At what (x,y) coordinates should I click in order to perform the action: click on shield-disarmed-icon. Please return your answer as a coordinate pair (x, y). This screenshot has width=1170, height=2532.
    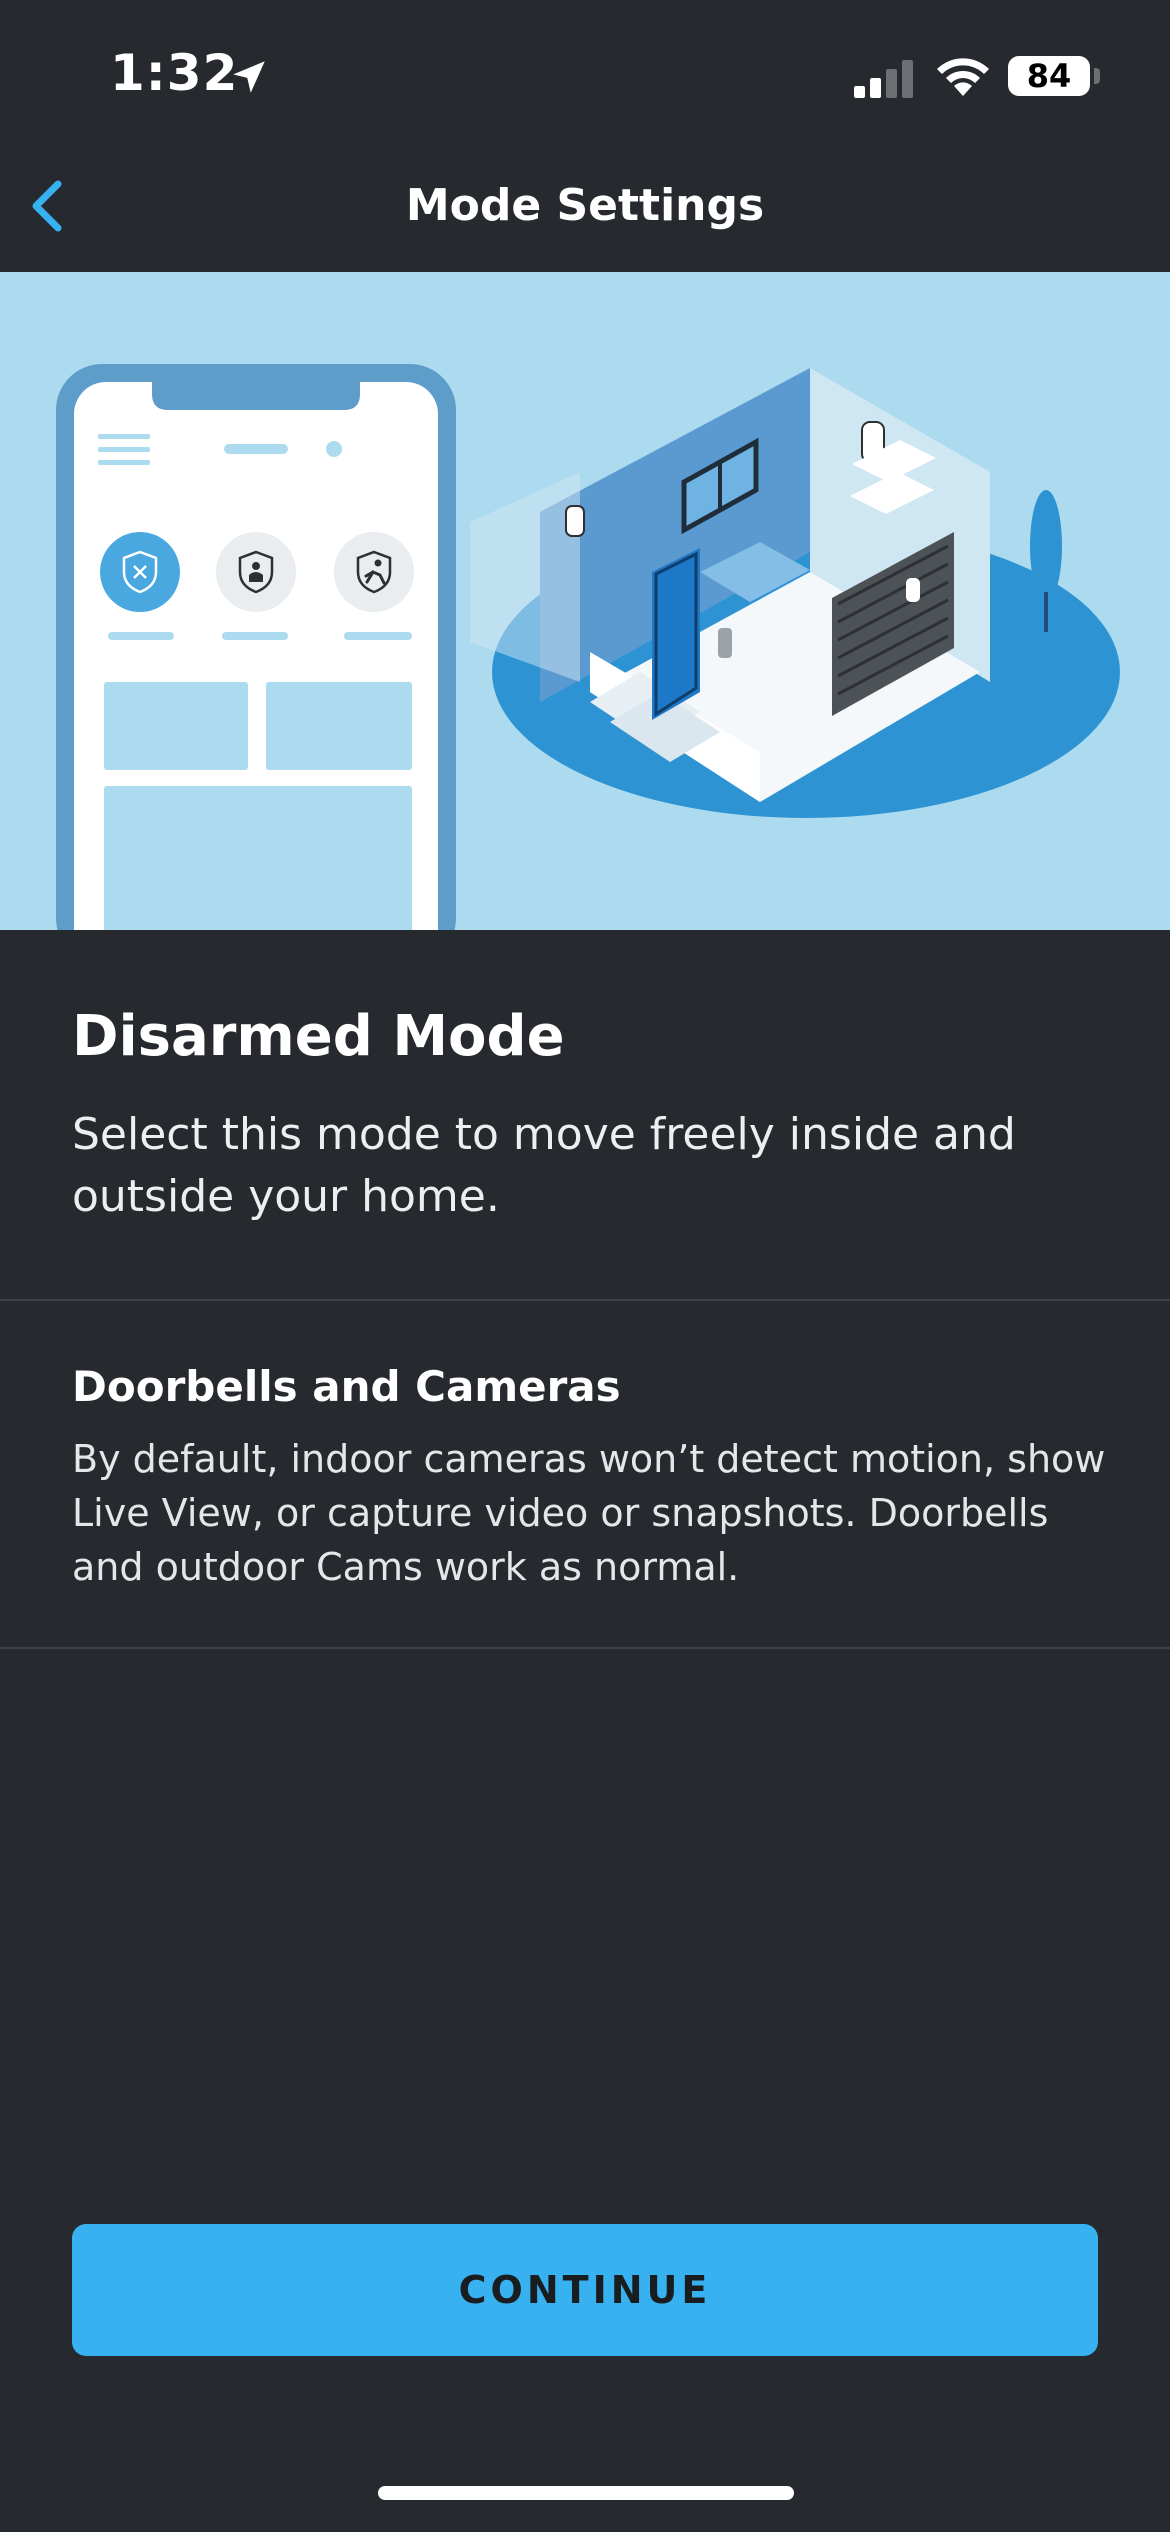
    Looking at the image, I should click on (140, 572).